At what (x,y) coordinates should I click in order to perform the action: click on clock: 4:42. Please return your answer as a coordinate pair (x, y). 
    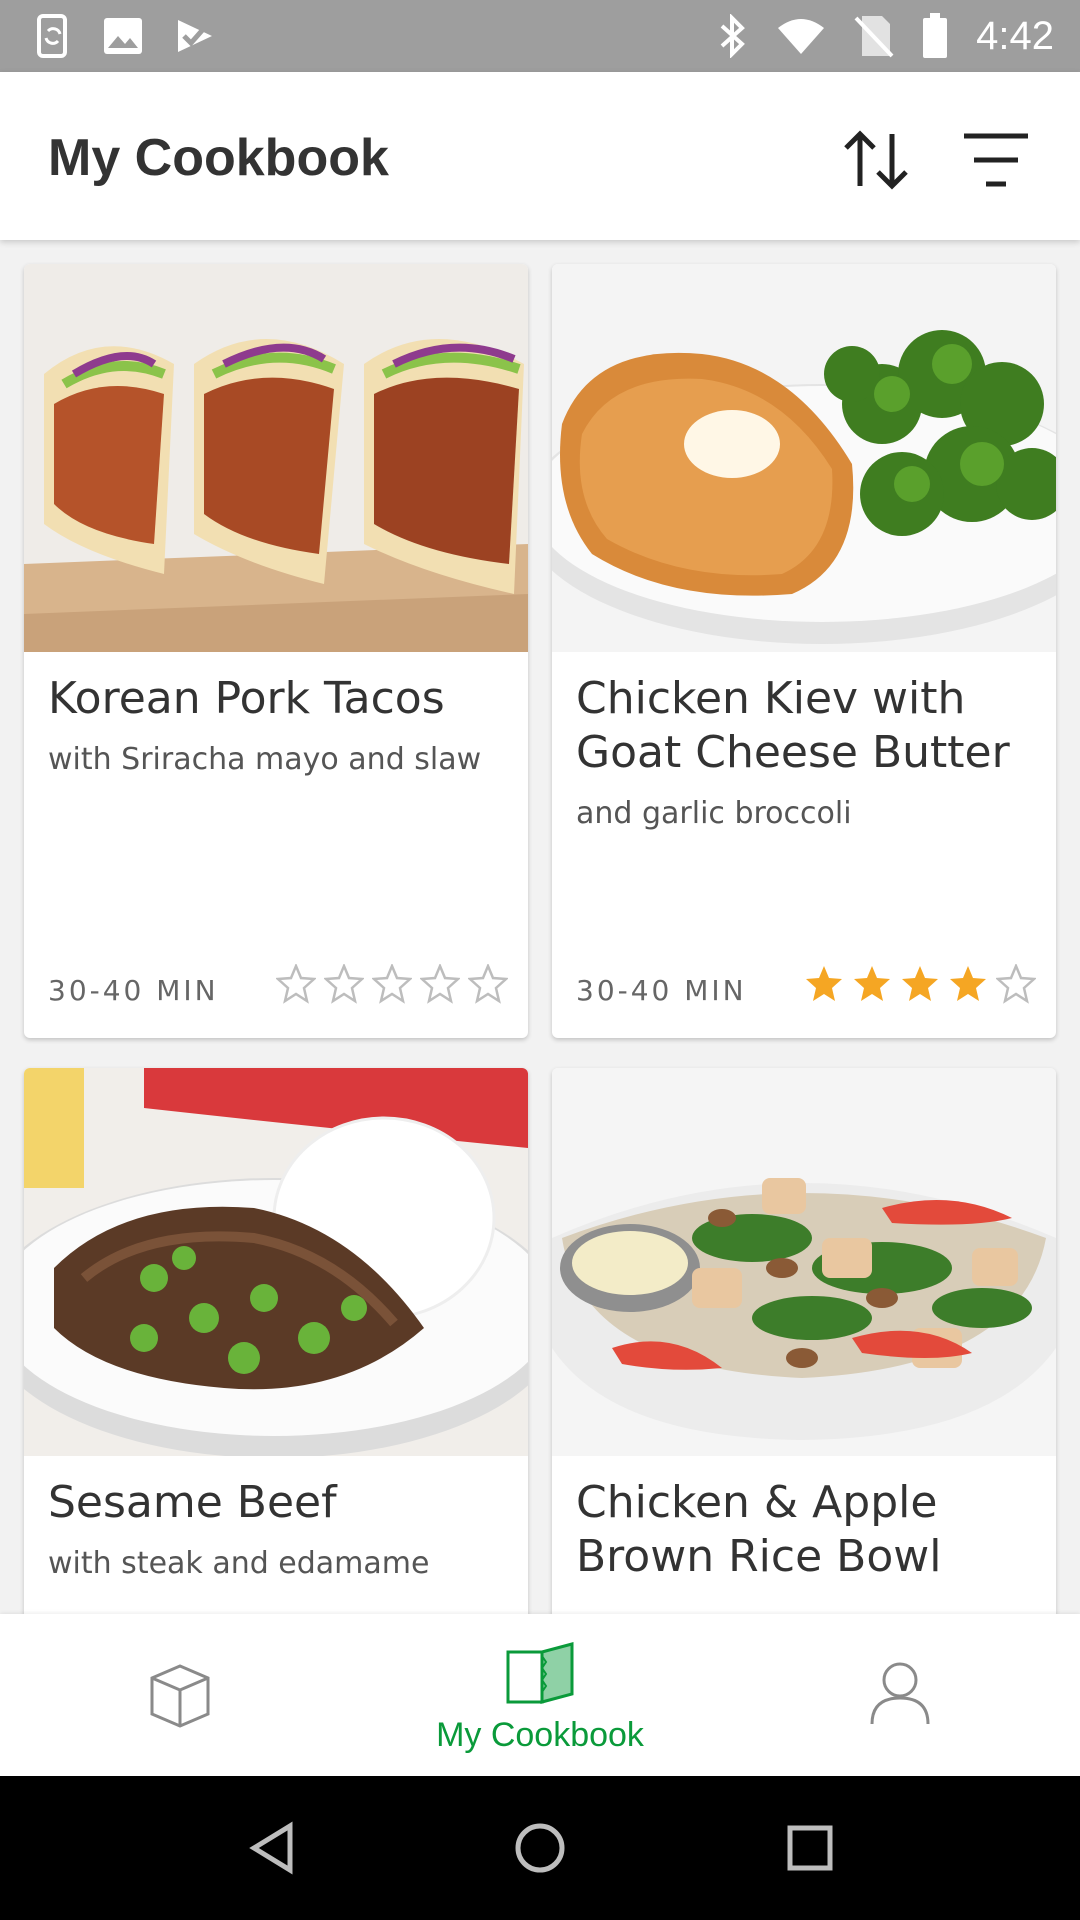
    Looking at the image, I should click on (1015, 35).